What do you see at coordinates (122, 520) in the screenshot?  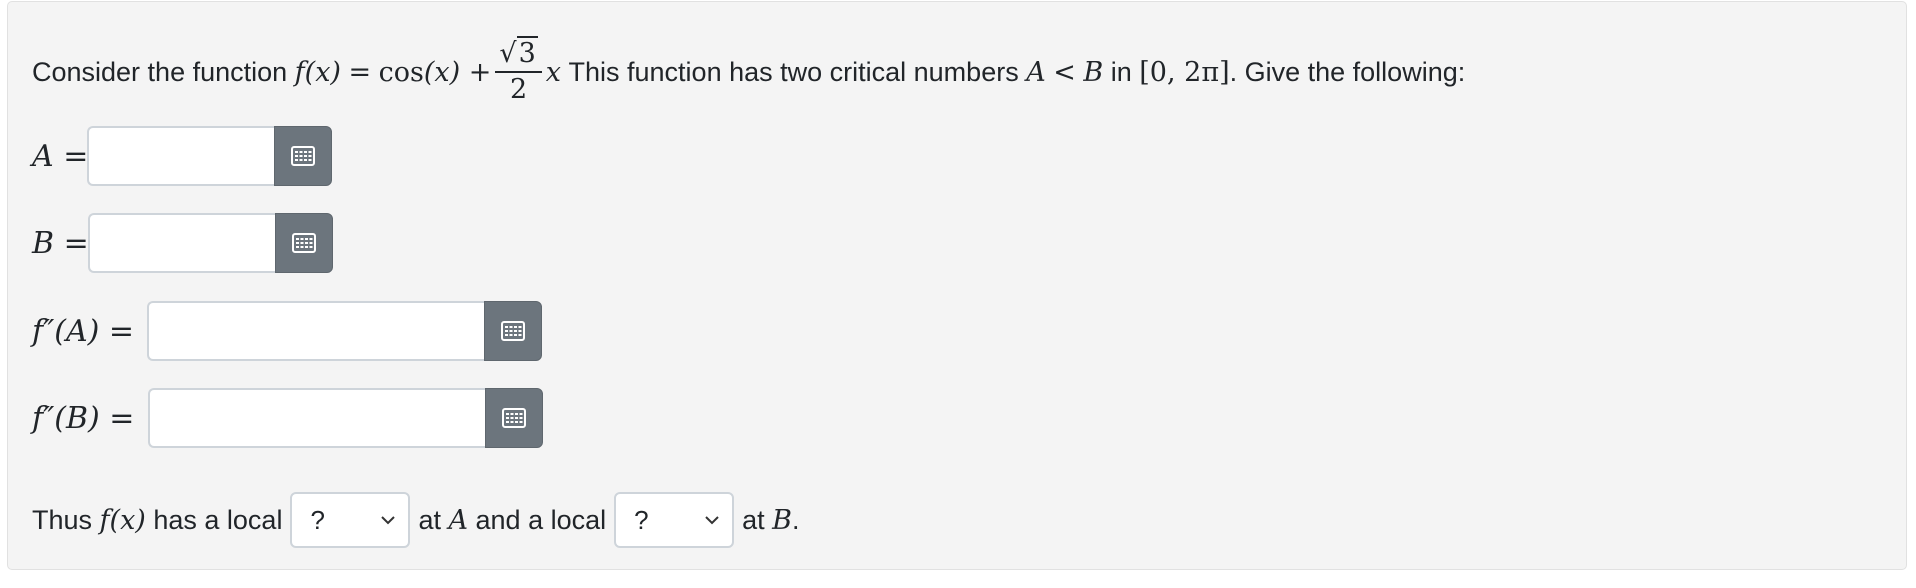 I see `final-fx: f(x)` at bounding box center [122, 520].